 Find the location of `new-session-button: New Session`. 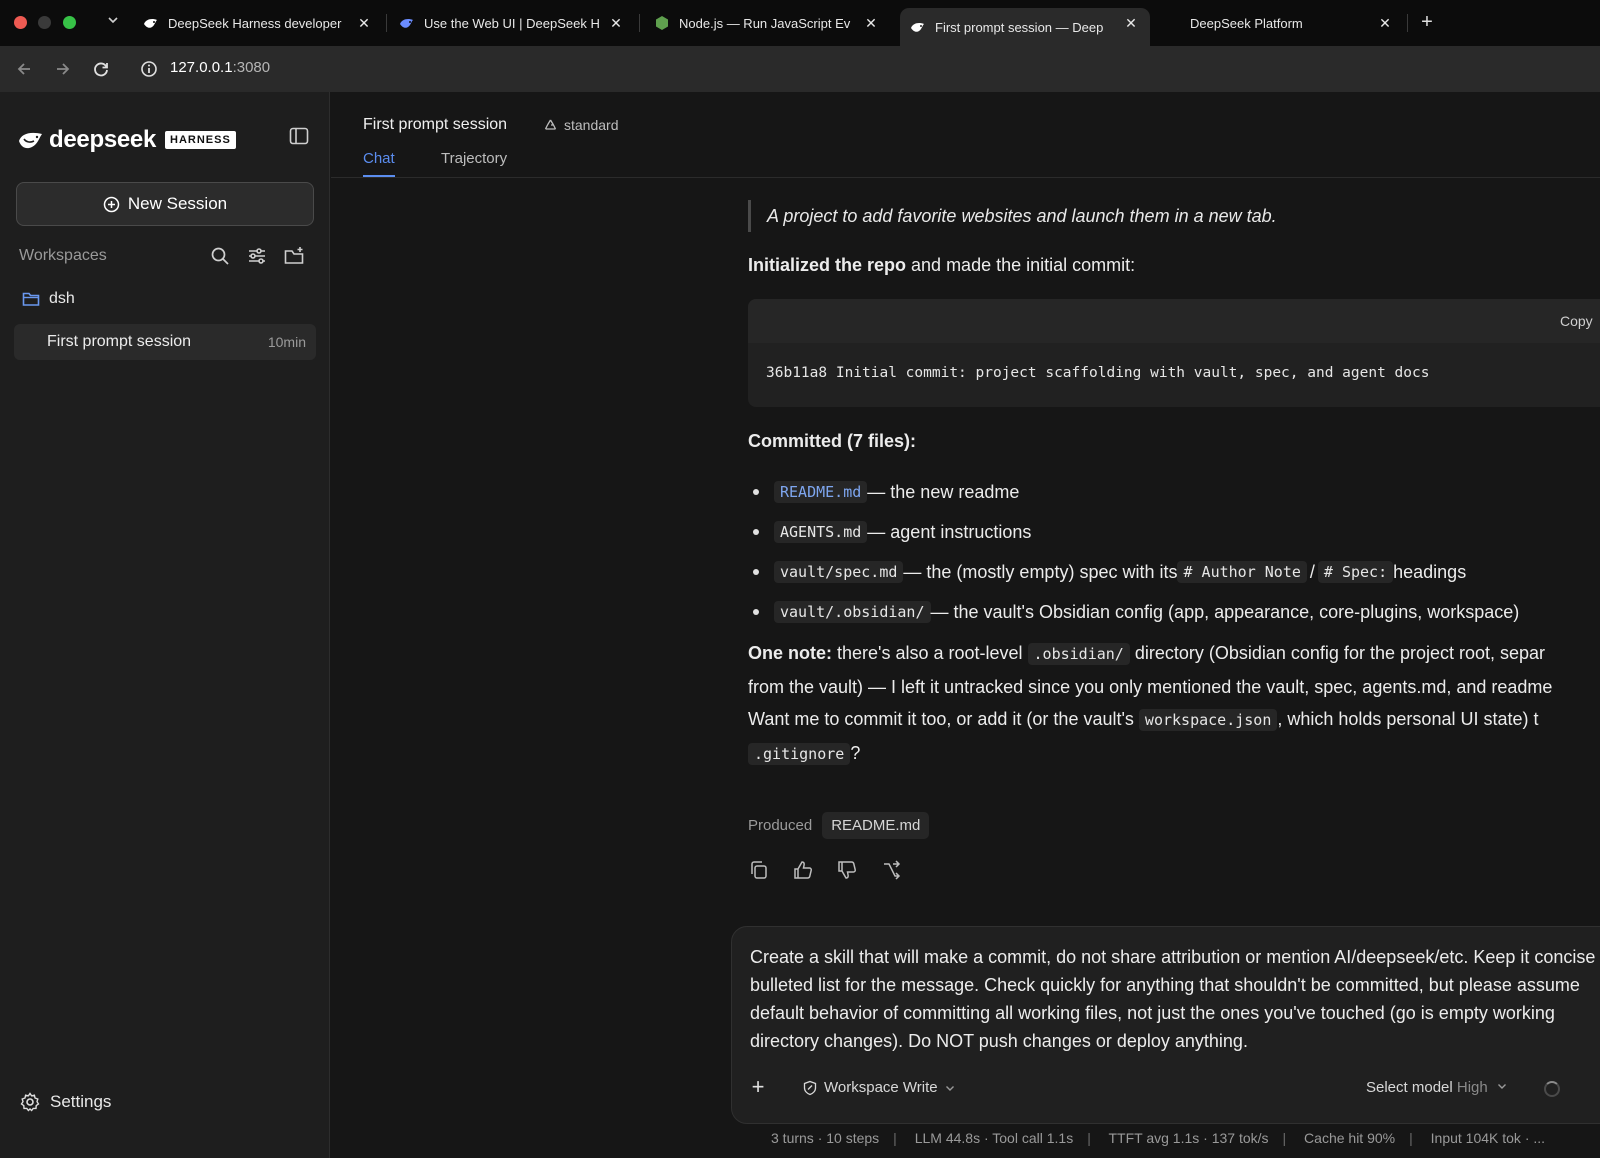

new-session-button: New Session is located at coordinates (165, 204).